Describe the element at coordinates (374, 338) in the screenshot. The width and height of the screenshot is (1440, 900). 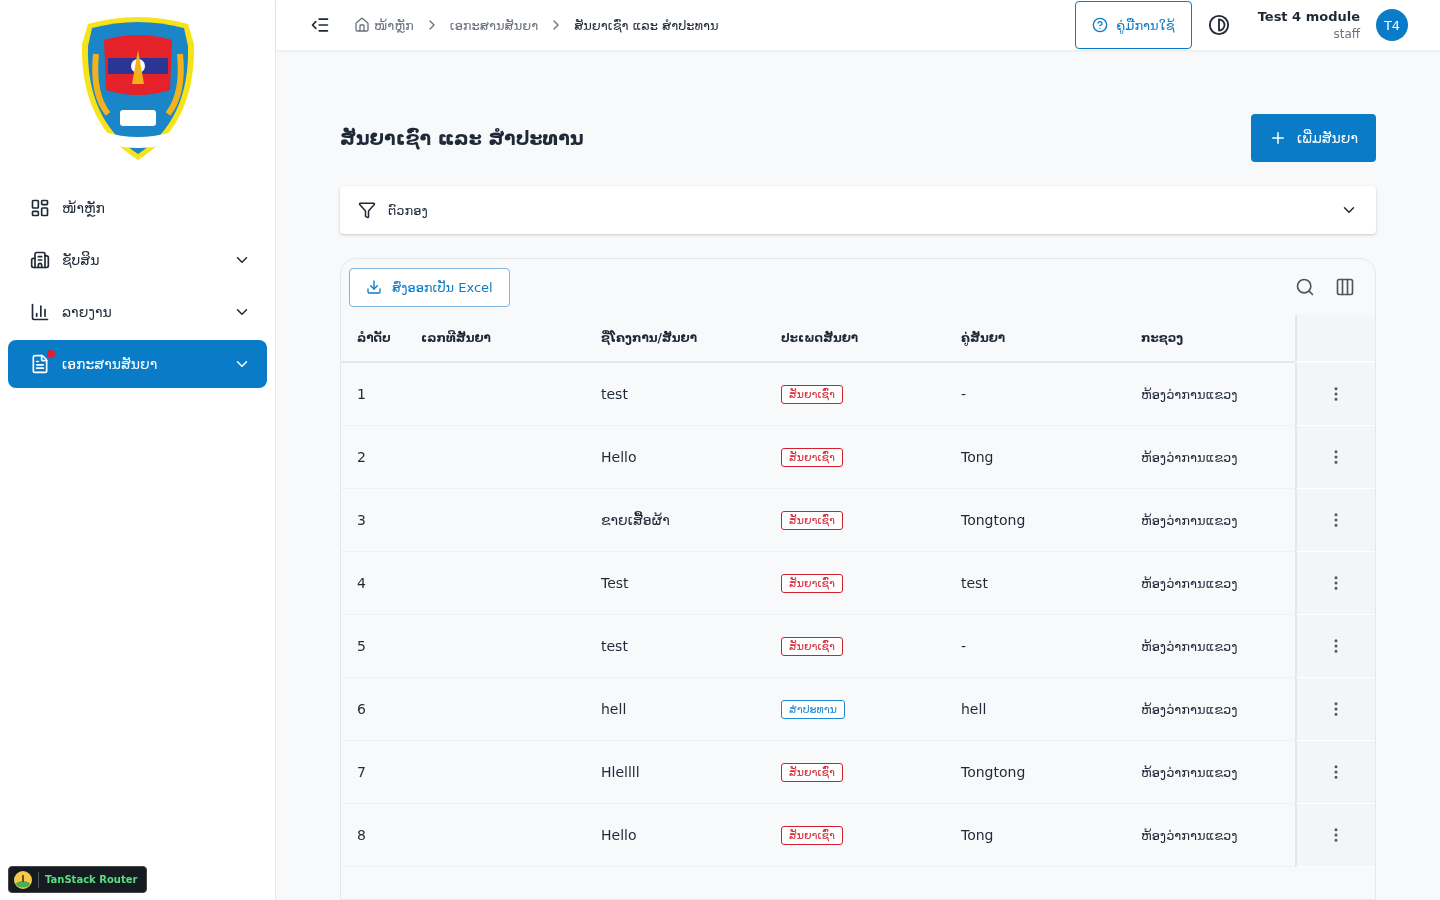
I see `column-header: ລຳດັບ` at that location.